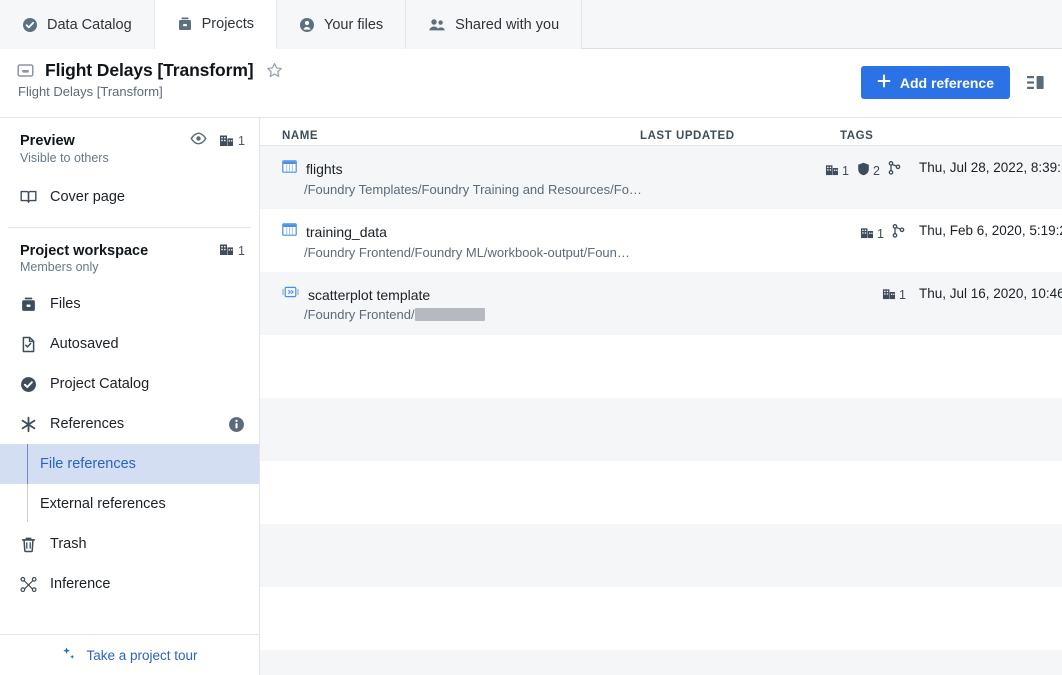 Image resolution: width=1062 pixels, height=675 pixels. I want to click on preview-org-count: 1, so click(232, 141).